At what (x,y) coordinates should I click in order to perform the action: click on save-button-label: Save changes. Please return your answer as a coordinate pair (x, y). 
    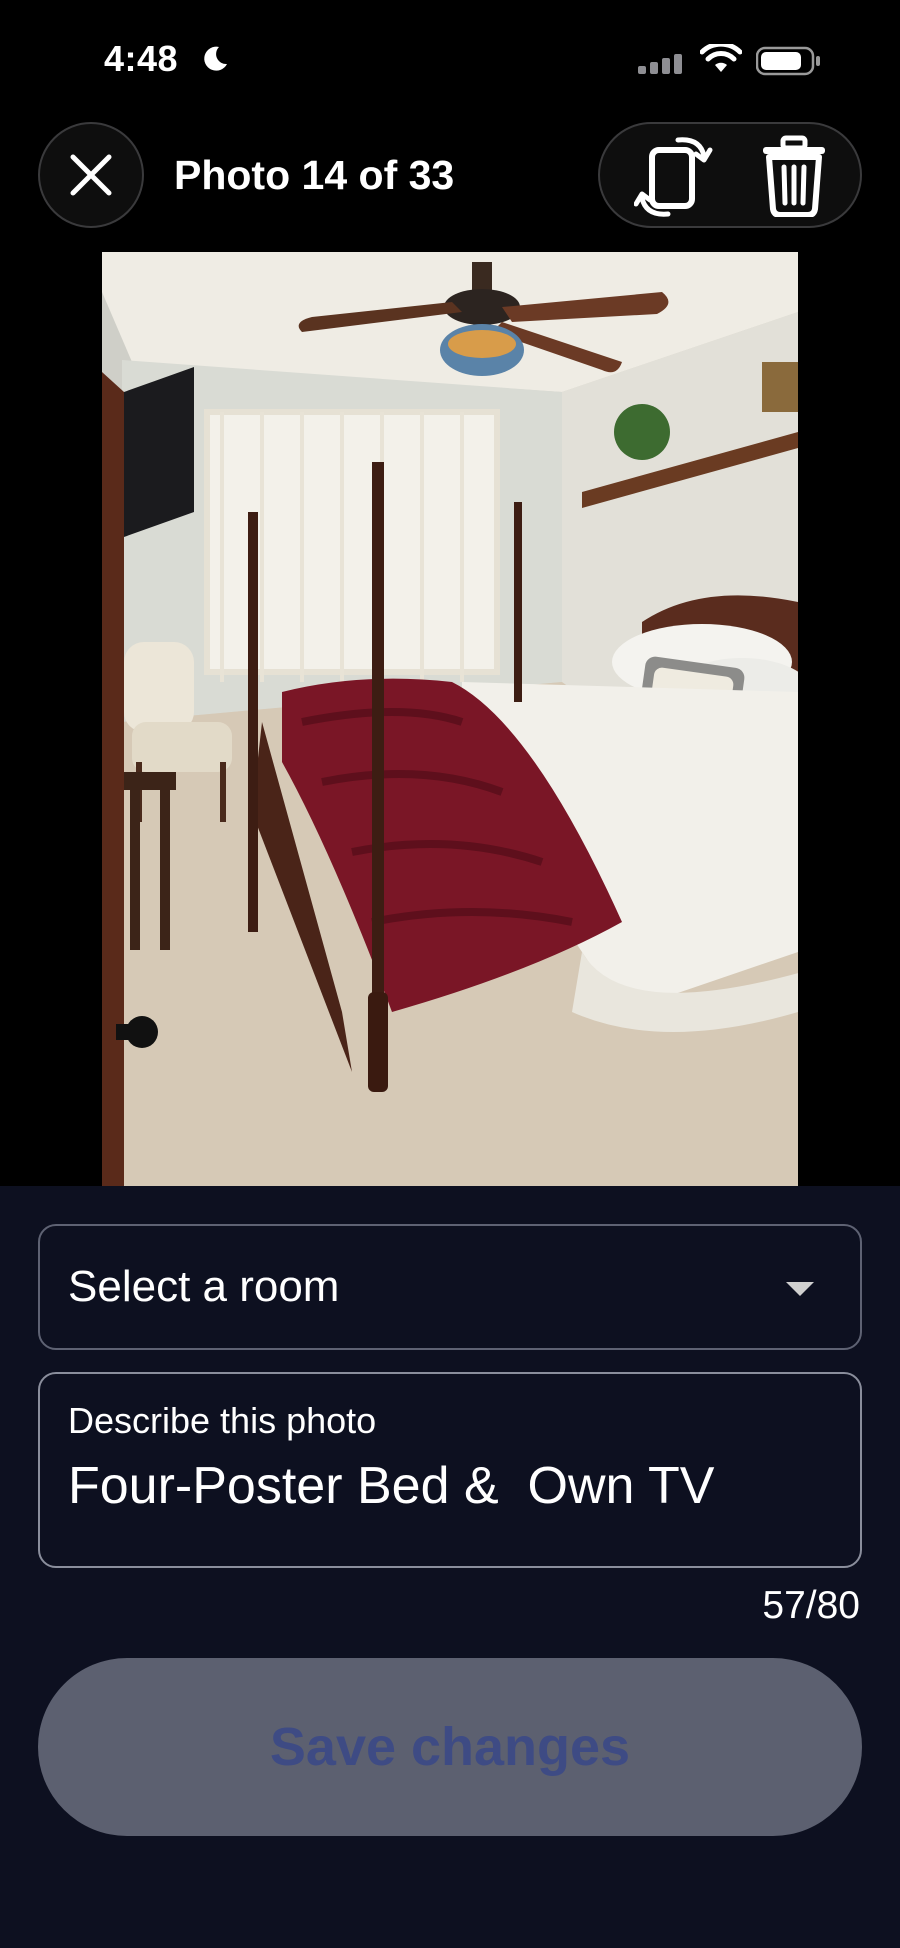
    Looking at the image, I should click on (450, 1747).